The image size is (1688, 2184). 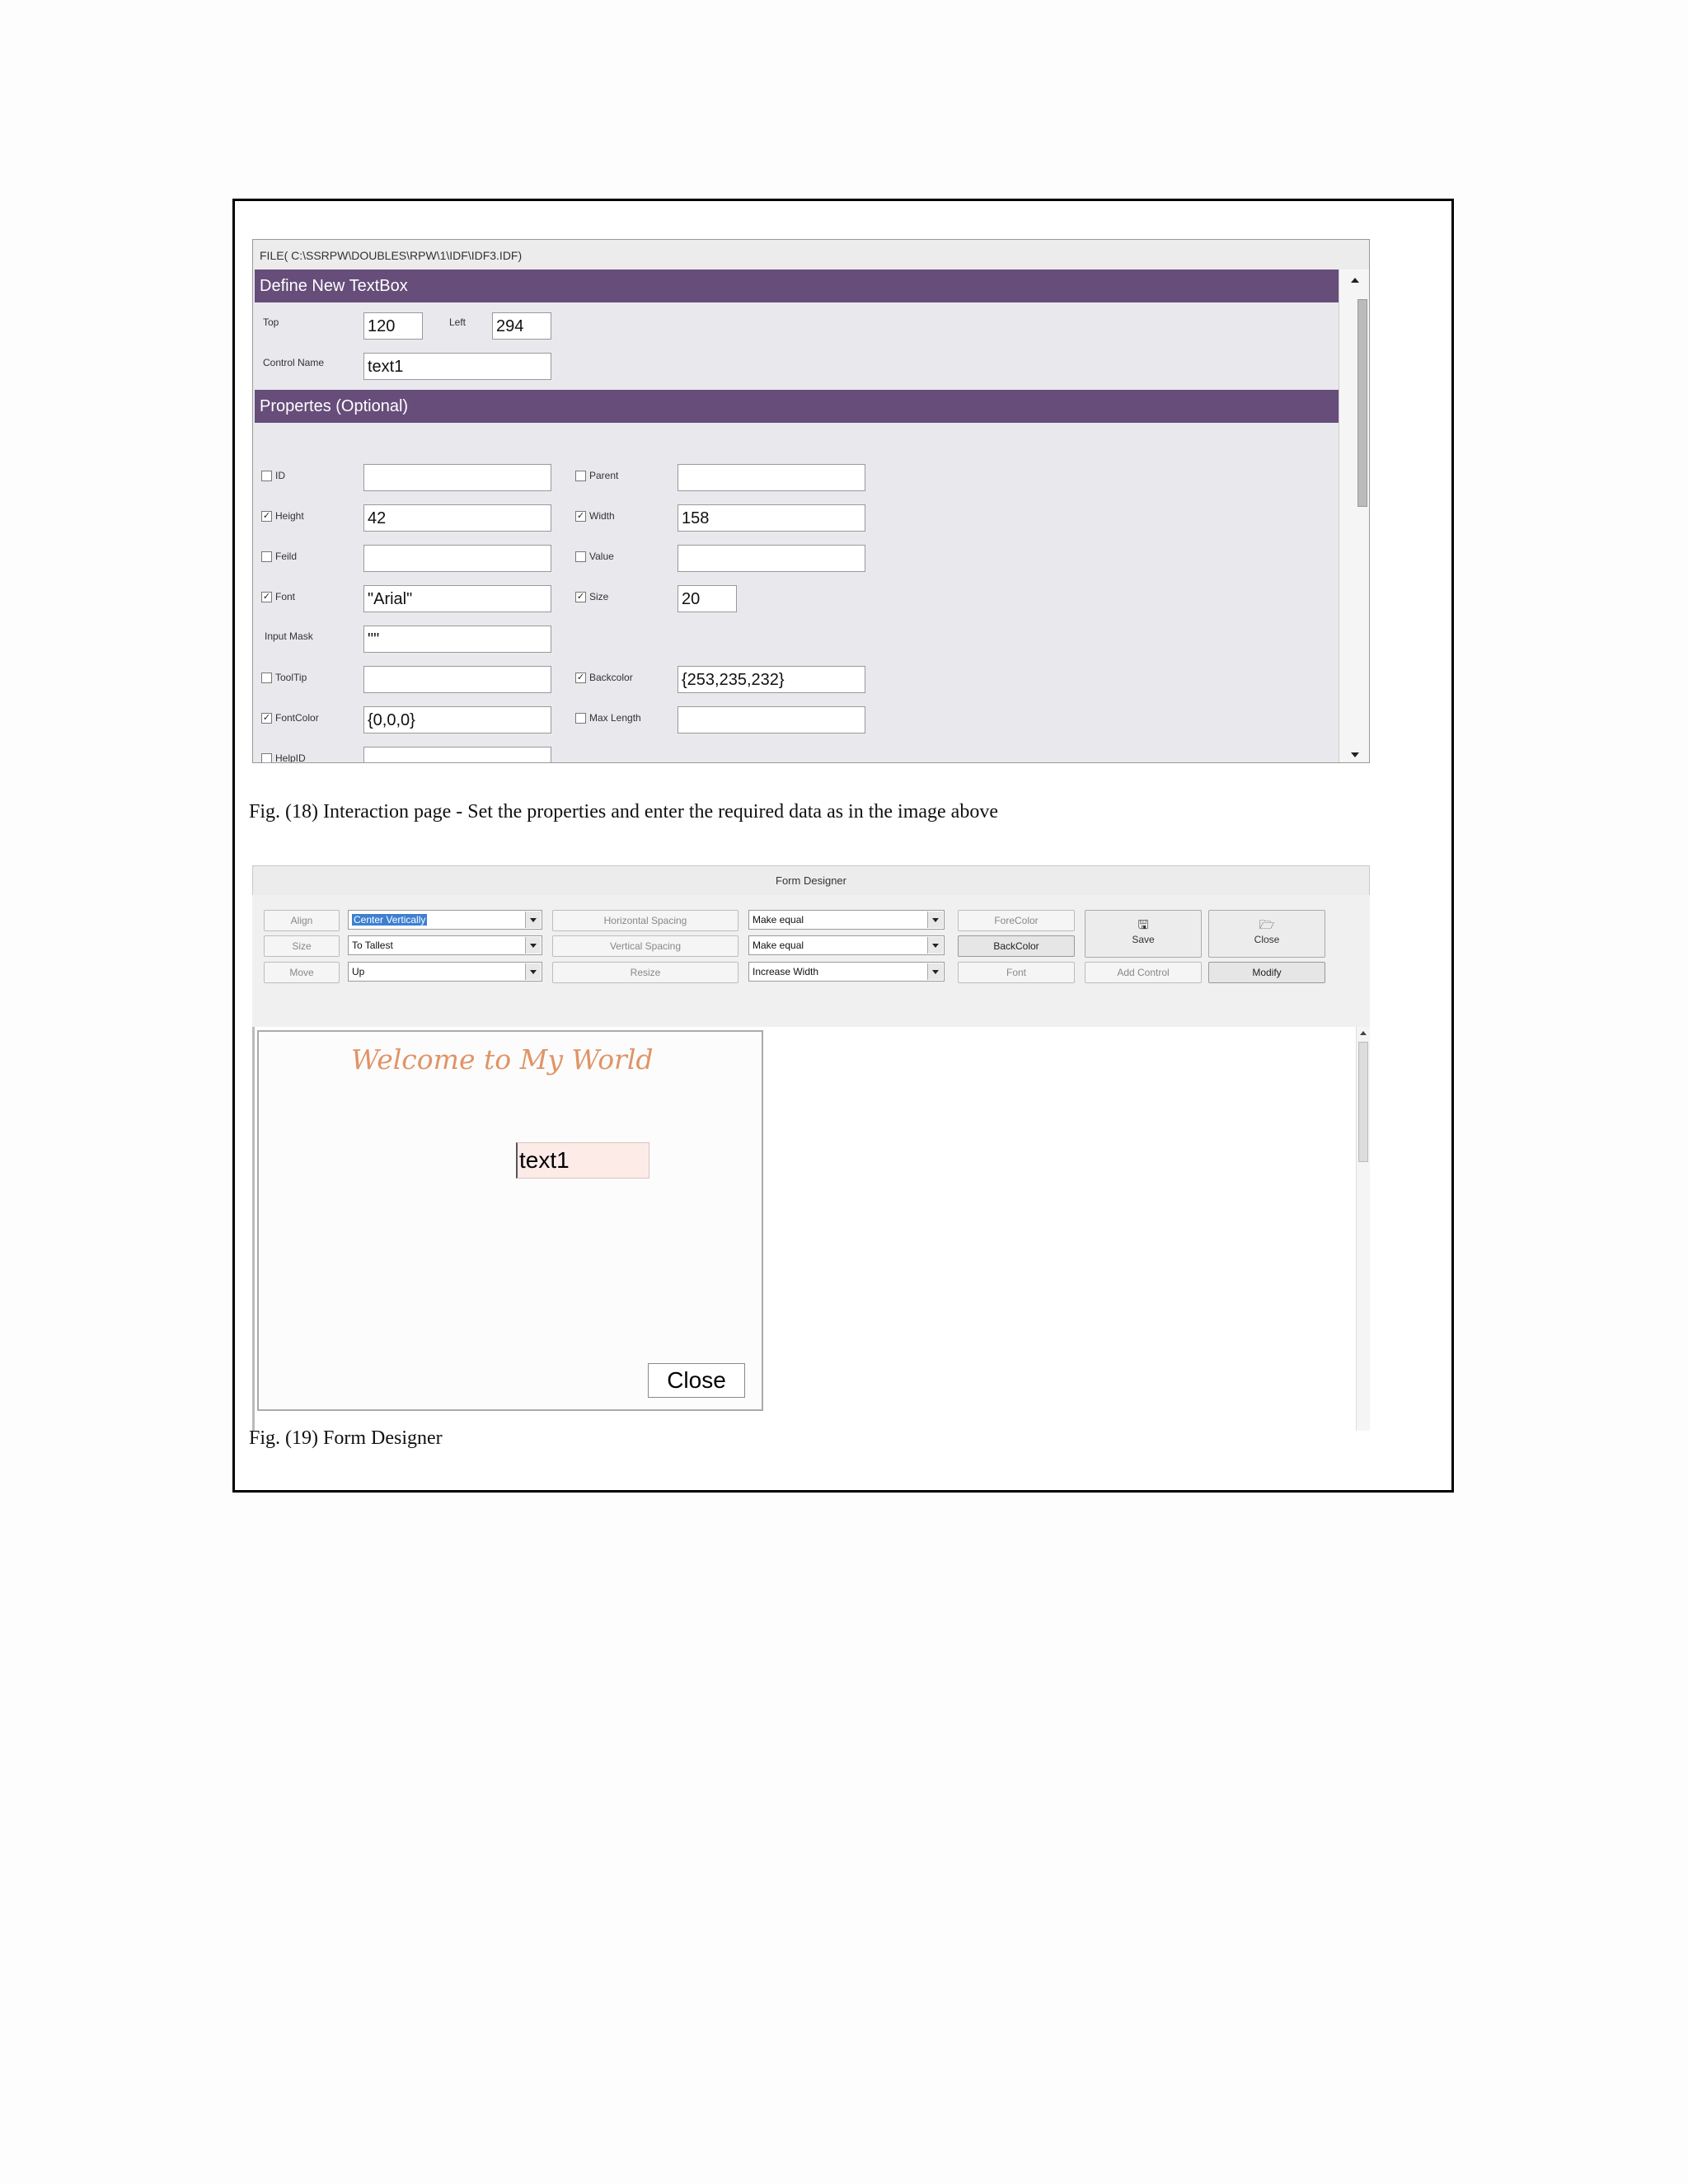 What do you see at coordinates (772, 719) in the screenshot?
I see `maxlength-input` at bounding box center [772, 719].